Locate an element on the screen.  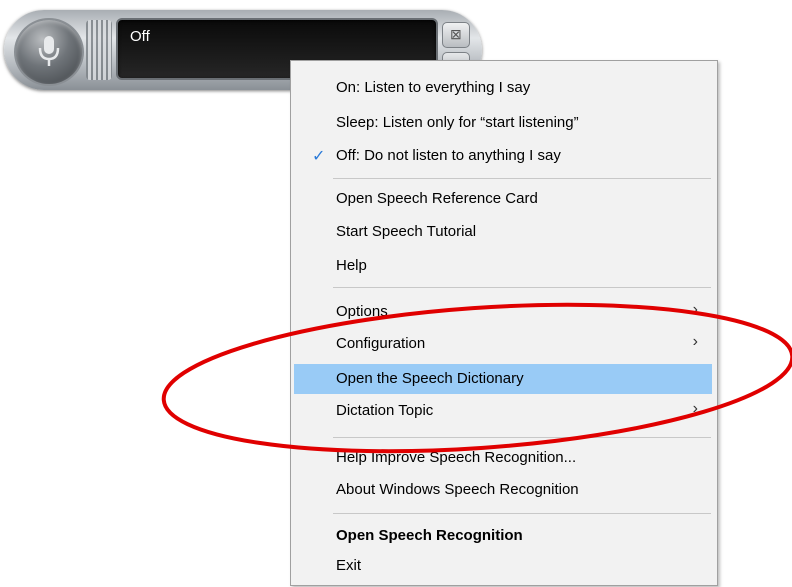
status-text: Off is located at coordinates (140, 36).